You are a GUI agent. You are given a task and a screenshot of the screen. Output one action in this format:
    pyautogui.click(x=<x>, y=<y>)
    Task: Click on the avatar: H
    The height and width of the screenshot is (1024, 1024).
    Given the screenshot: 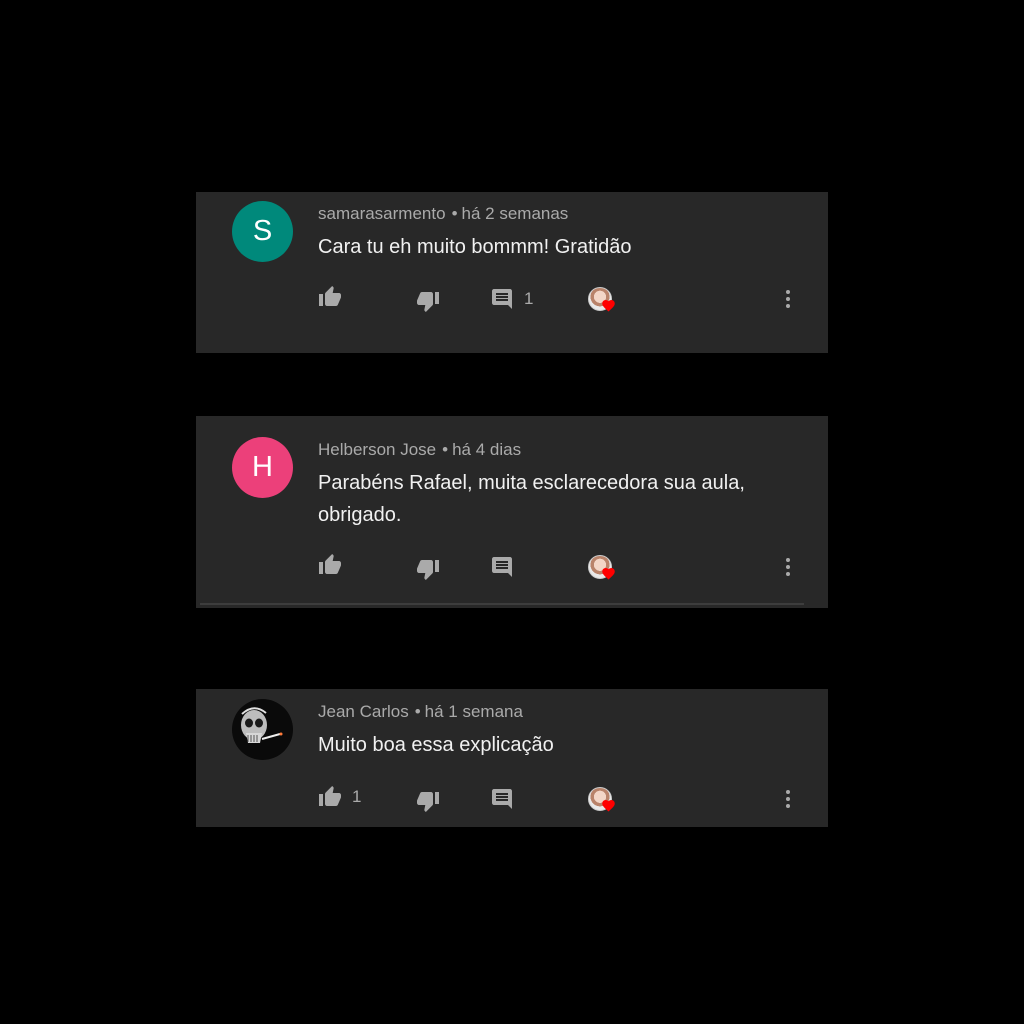 What is the action you would take?
    pyautogui.click(x=262, y=467)
    